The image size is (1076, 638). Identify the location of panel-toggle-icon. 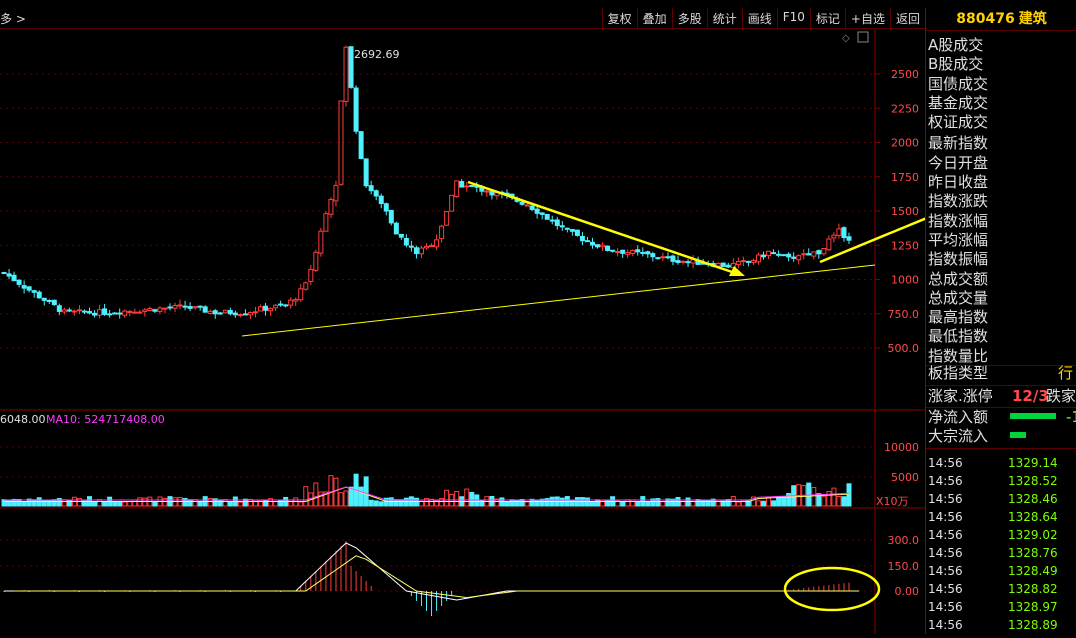
(863, 37).